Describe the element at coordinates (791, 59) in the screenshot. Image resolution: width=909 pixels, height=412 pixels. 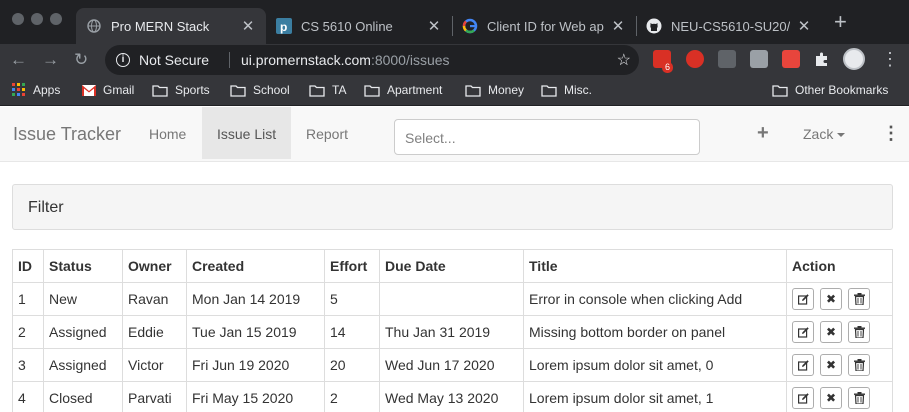
I see `cookie-extension-icon` at that location.